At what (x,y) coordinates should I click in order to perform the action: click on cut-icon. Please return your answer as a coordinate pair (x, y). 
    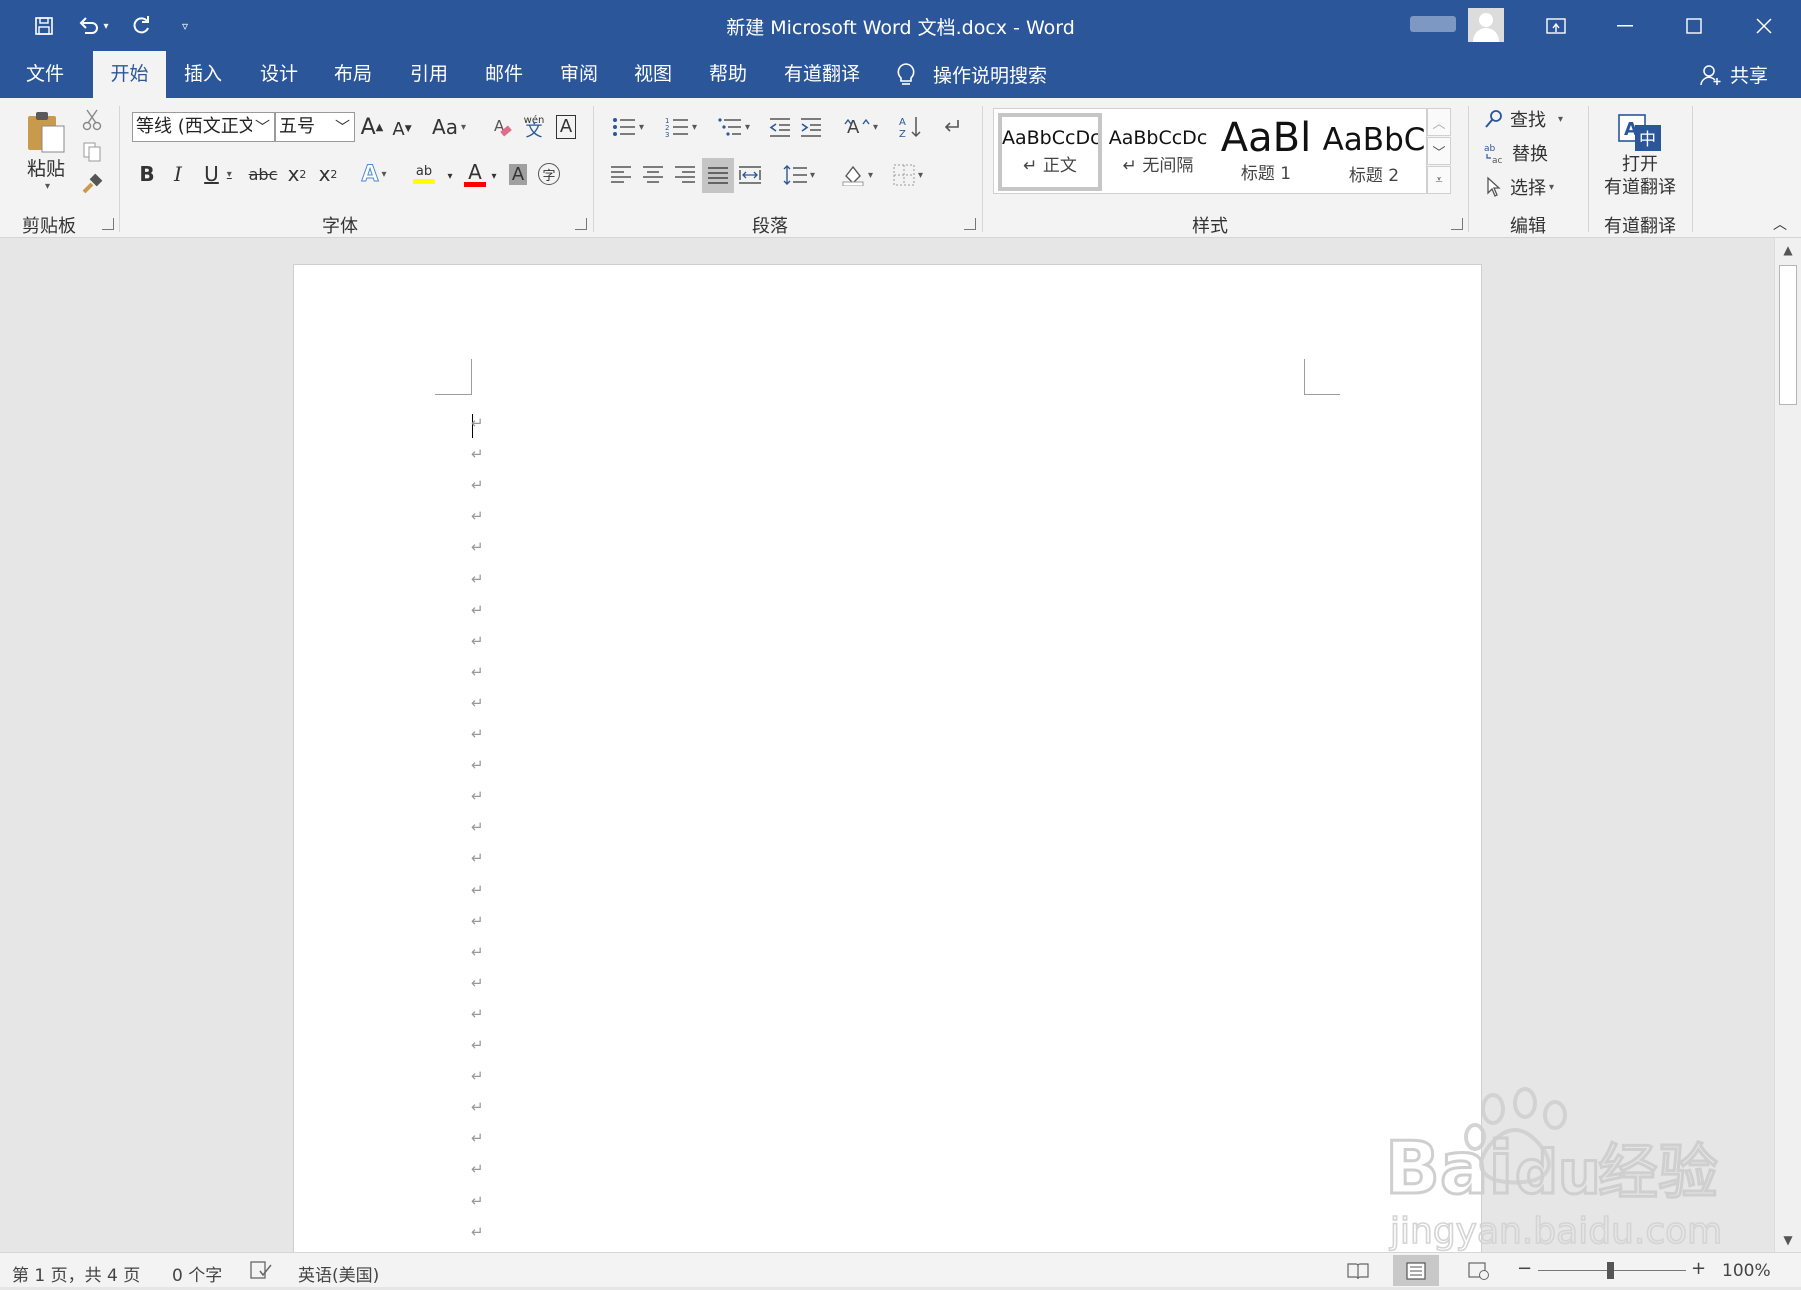
    Looking at the image, I should click on (92, 120).